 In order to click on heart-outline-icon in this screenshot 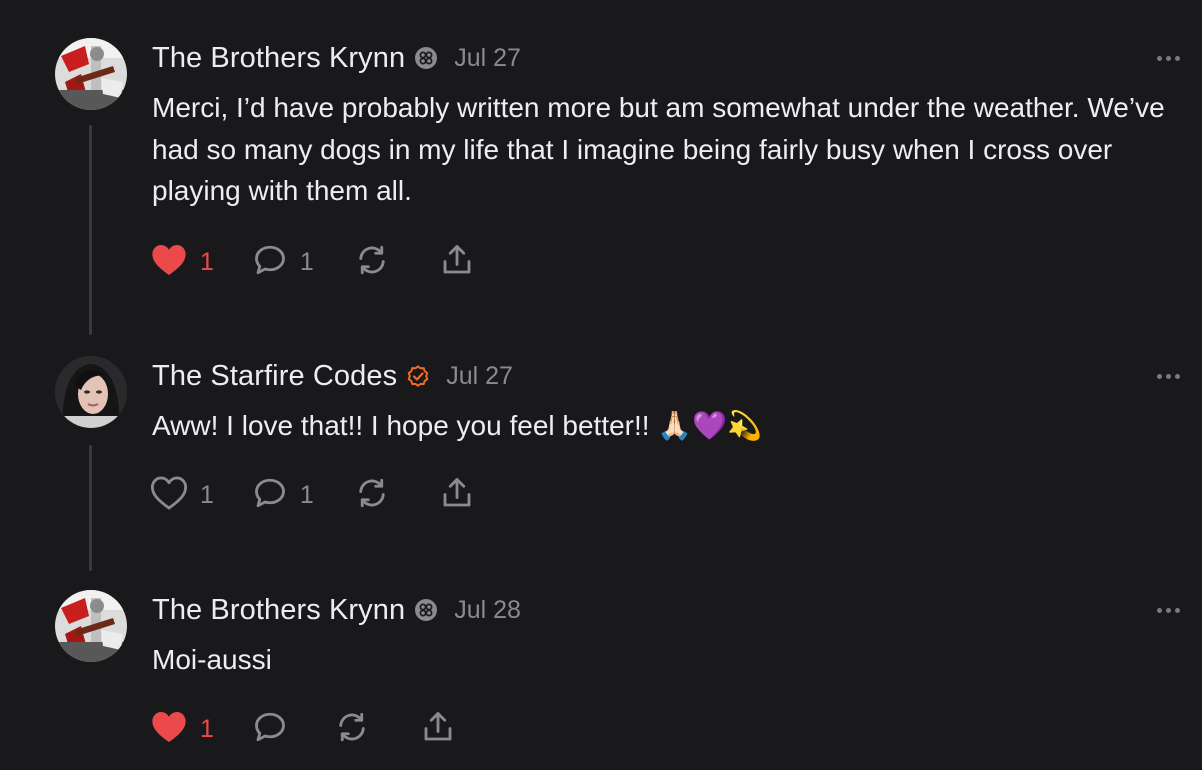, I will do `click(169, 495)`.